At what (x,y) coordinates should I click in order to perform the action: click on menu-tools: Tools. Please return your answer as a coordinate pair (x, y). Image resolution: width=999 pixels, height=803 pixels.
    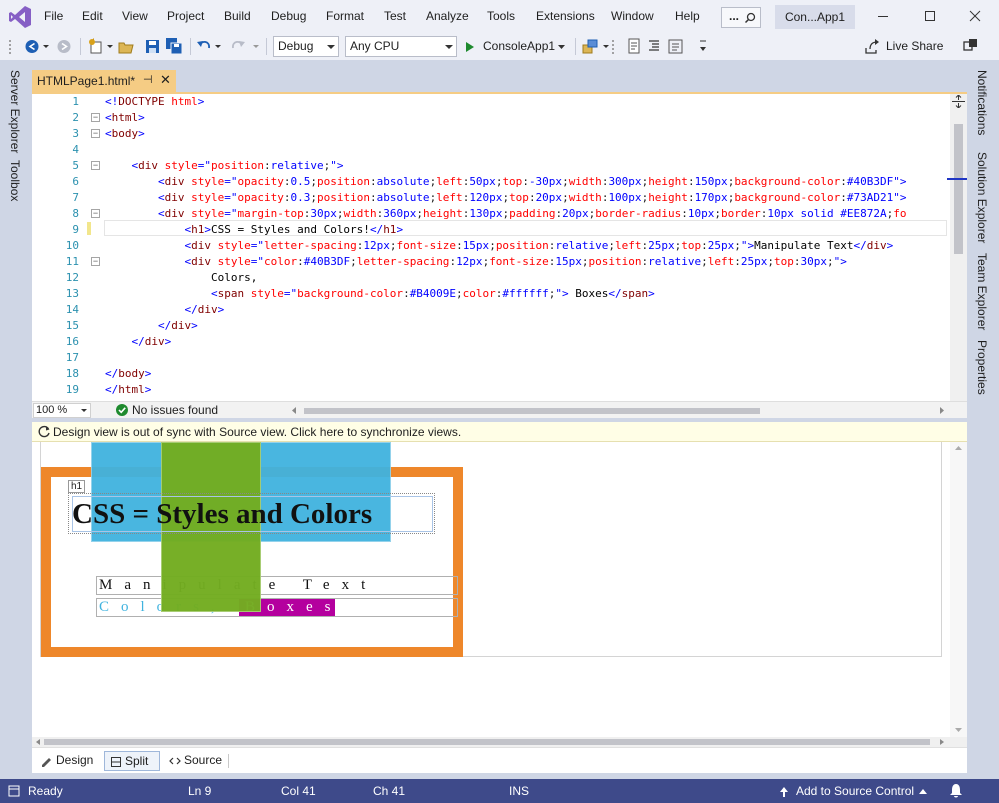
    Looking at the image, I should click on (501, 16).